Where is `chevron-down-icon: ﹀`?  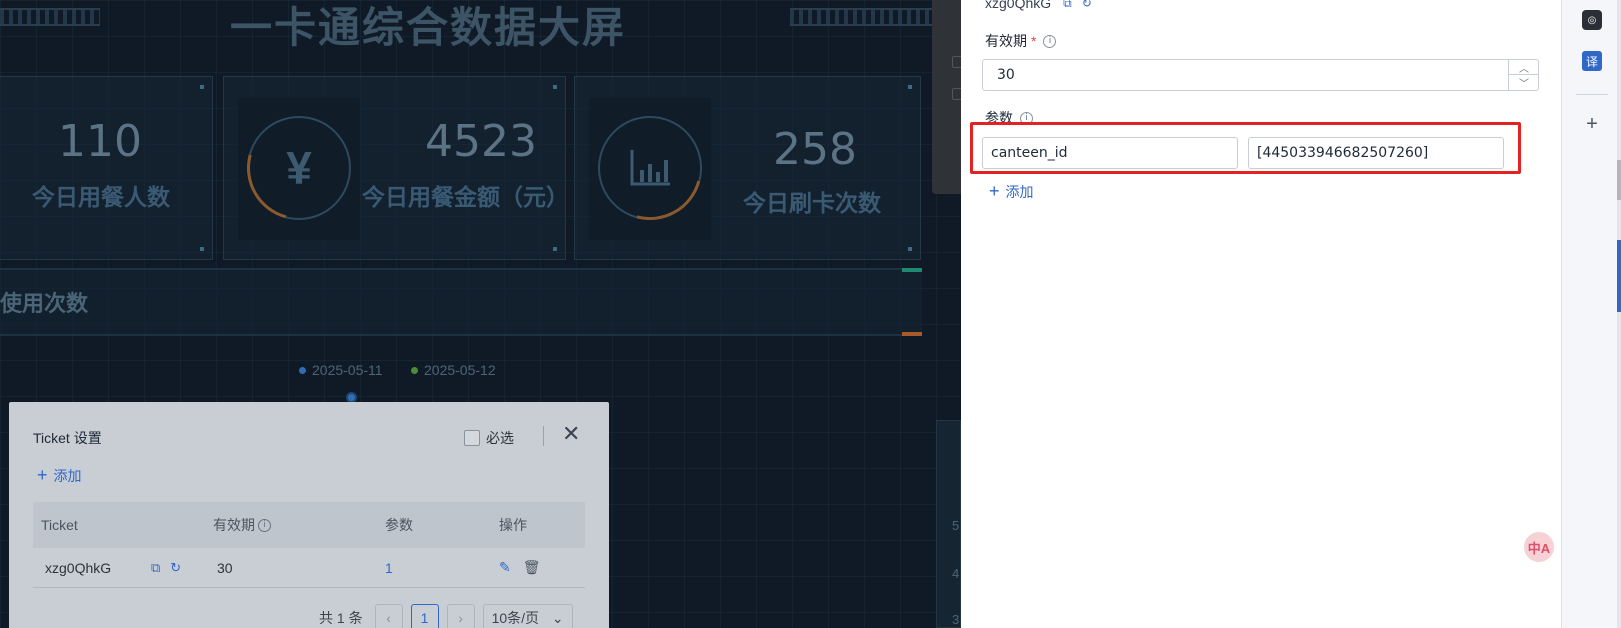 chevron-down-icon: ﹀ is located at coordinates (1524, 82).